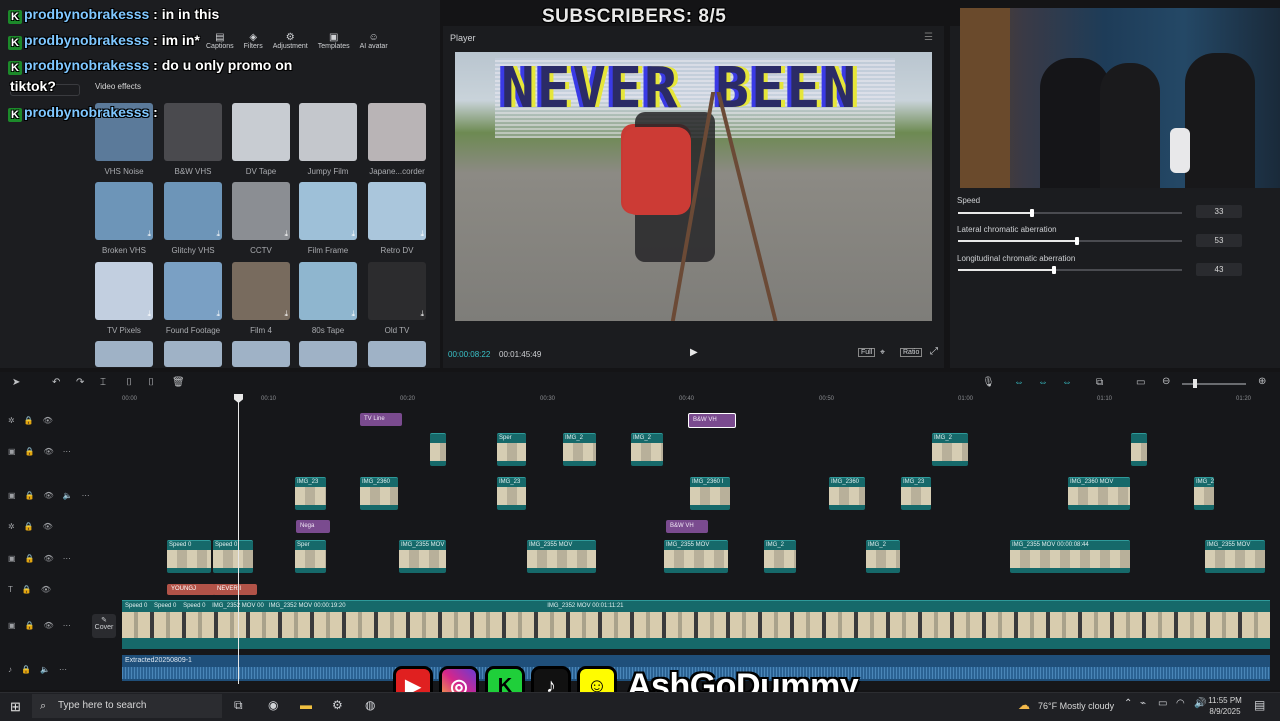  What do you see at coordinates (191, 589) in the screenshot?
I see `text-clip: YOUNGJ` at bounding box center [191, 589].